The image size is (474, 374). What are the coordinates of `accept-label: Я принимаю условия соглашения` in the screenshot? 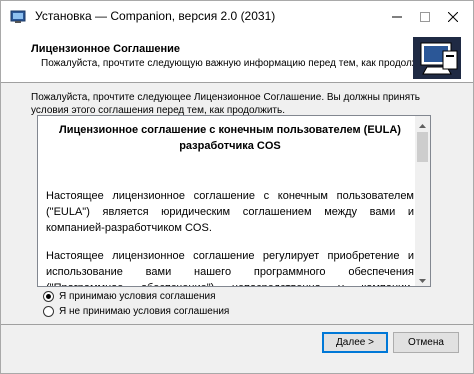 It's located at (137, 296).